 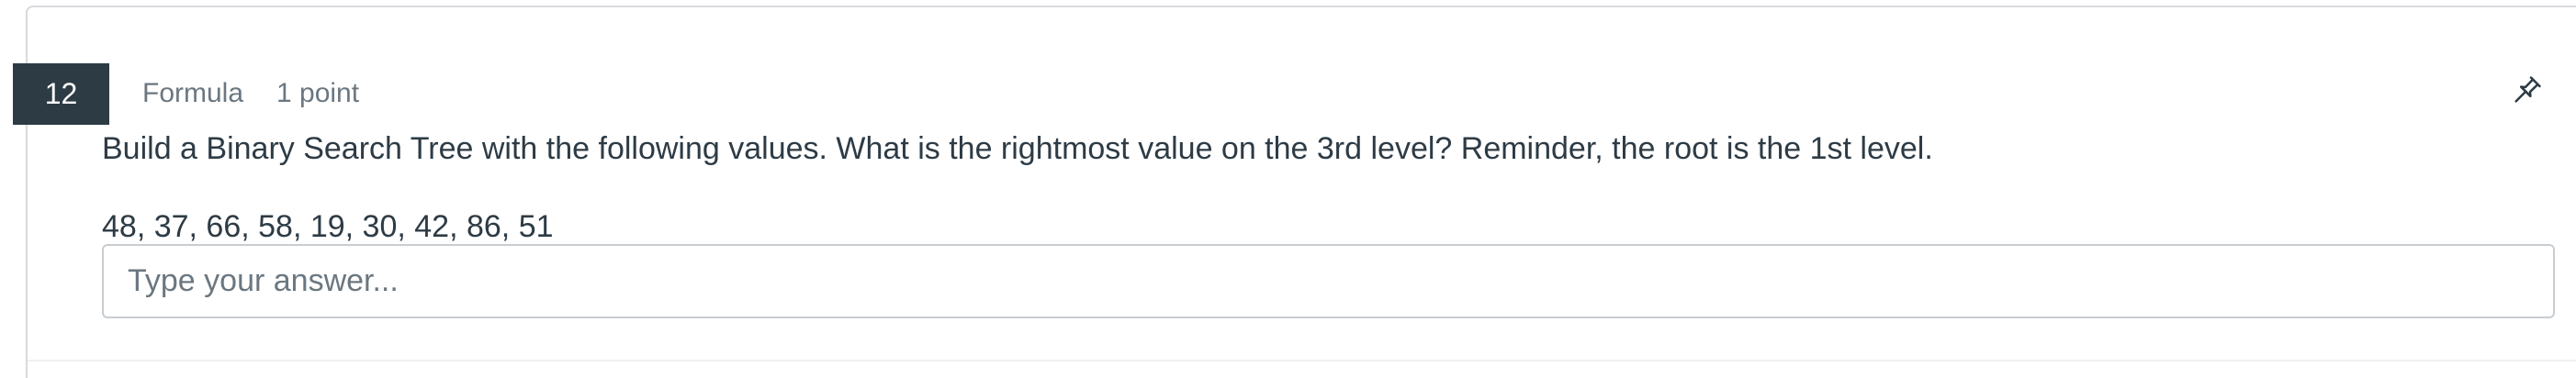 What do you see at coordinates (328, 226) in the screenshot?
I see `question-values: 48, 37, 66, 58, 19, 30, 42, 86, 51` at bounding box center [328, 226].